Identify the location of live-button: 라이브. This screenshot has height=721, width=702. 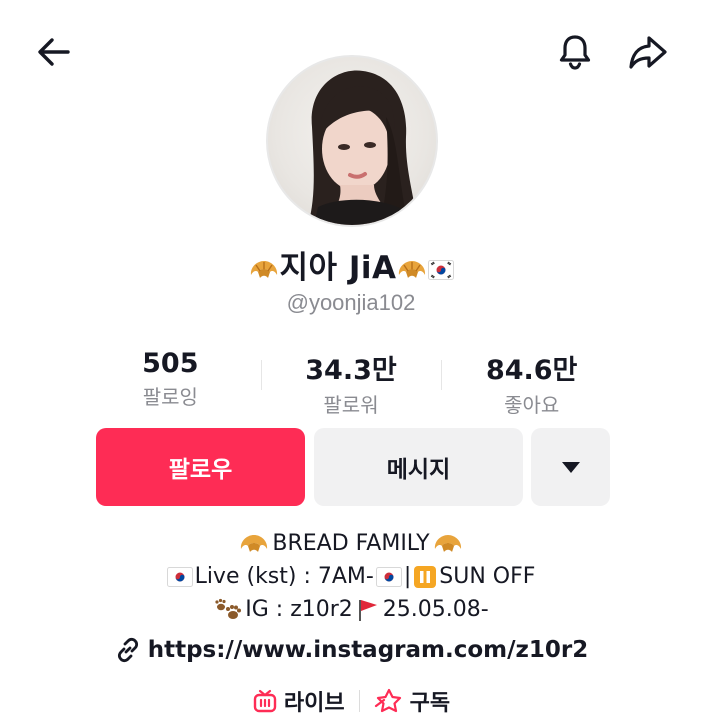
(298, 701).